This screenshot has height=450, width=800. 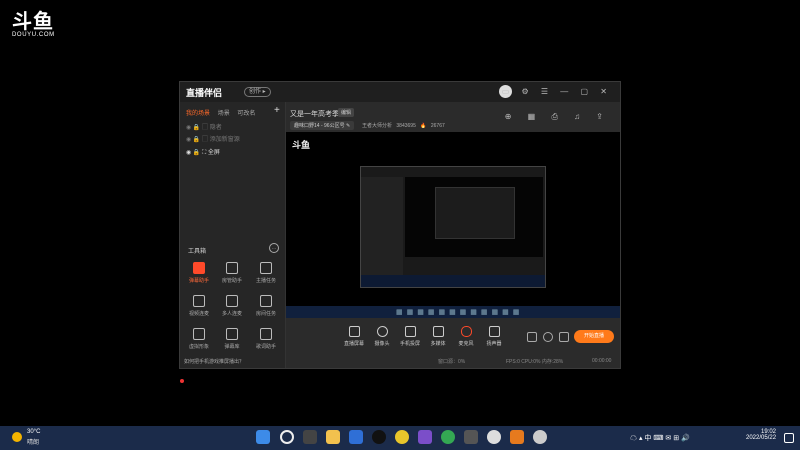 I want to click on room-action-icons: ⊕ ▦ ⎙ ♫ ⇪, so click(x=557, y=117).